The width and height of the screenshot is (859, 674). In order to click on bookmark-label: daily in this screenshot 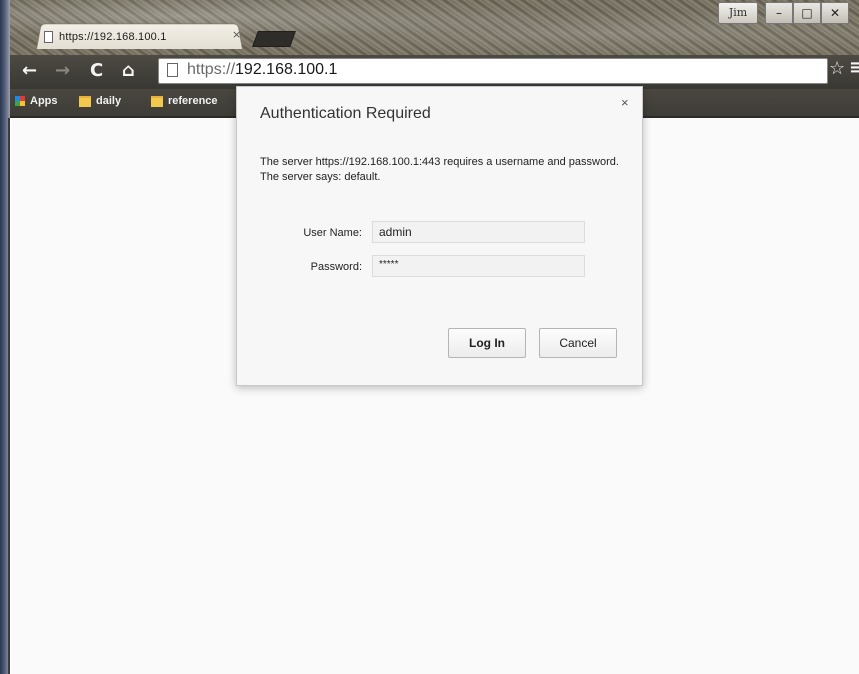, I will do `click(109, 101)`.